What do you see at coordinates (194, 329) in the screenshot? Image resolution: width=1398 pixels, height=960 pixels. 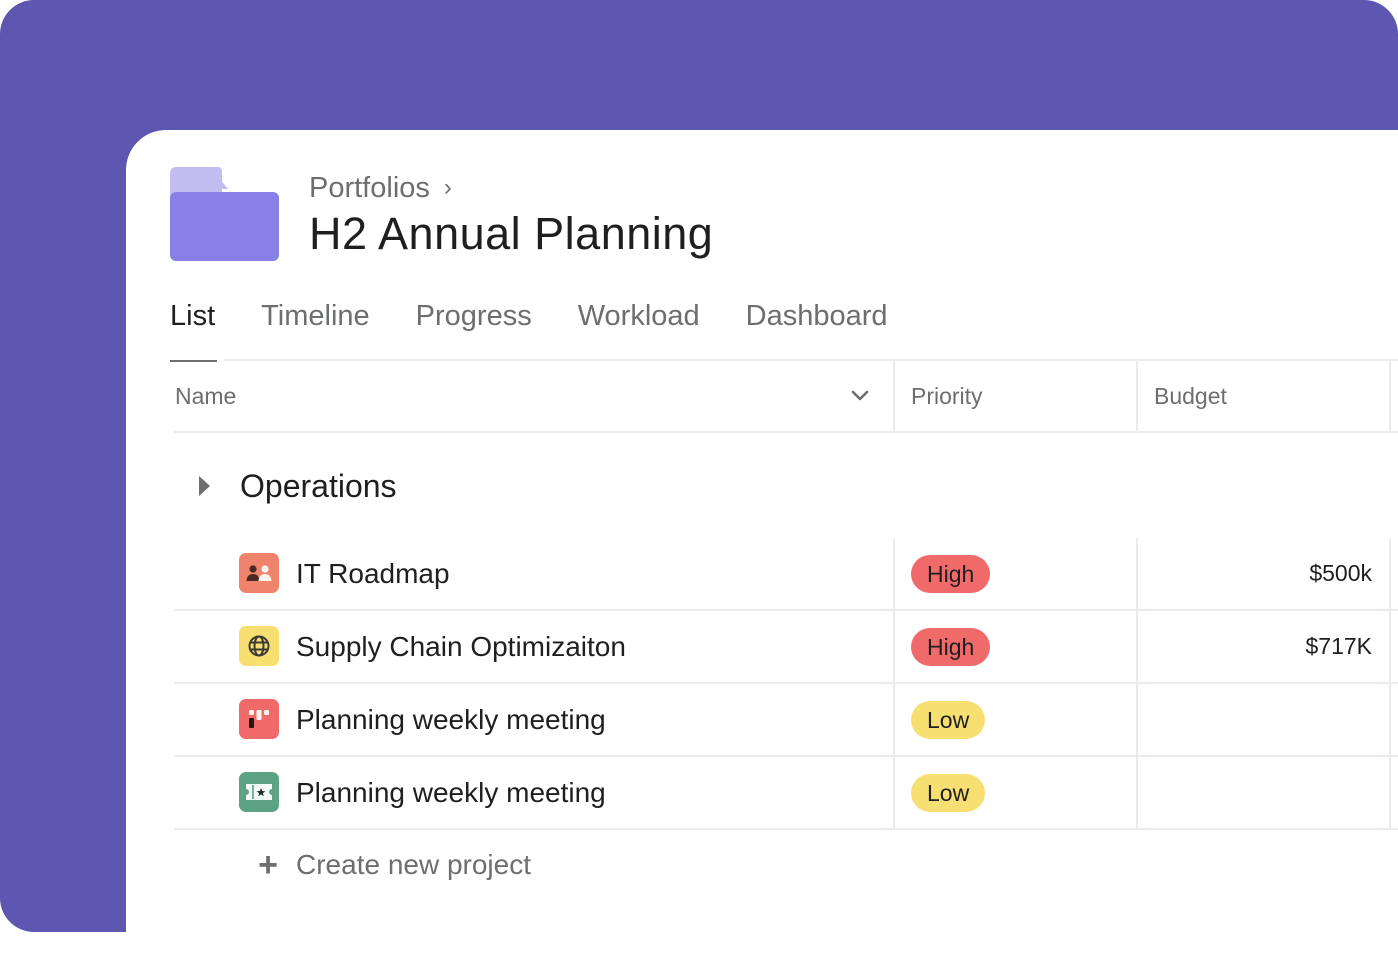 I see `tab-list: List` at bounding box center [194, 329].